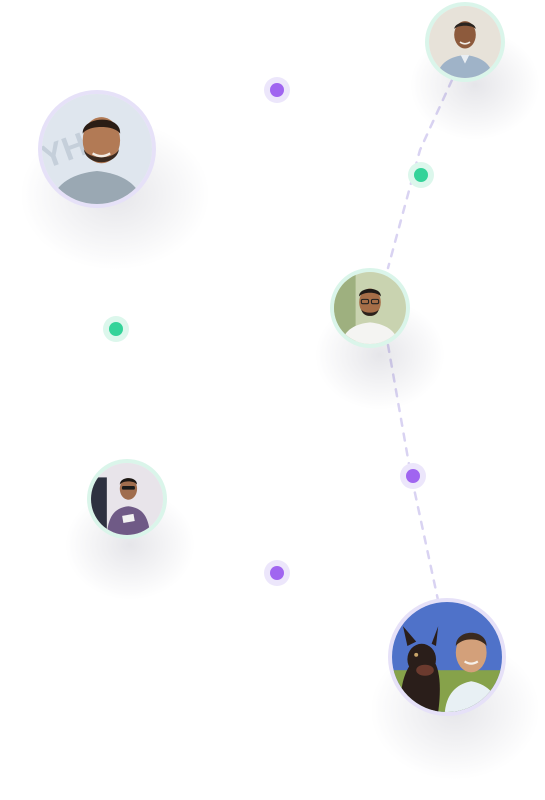 The height and width of the screenshot is (800, 545). I want to click on avatar-top-right, so click(465, 42).